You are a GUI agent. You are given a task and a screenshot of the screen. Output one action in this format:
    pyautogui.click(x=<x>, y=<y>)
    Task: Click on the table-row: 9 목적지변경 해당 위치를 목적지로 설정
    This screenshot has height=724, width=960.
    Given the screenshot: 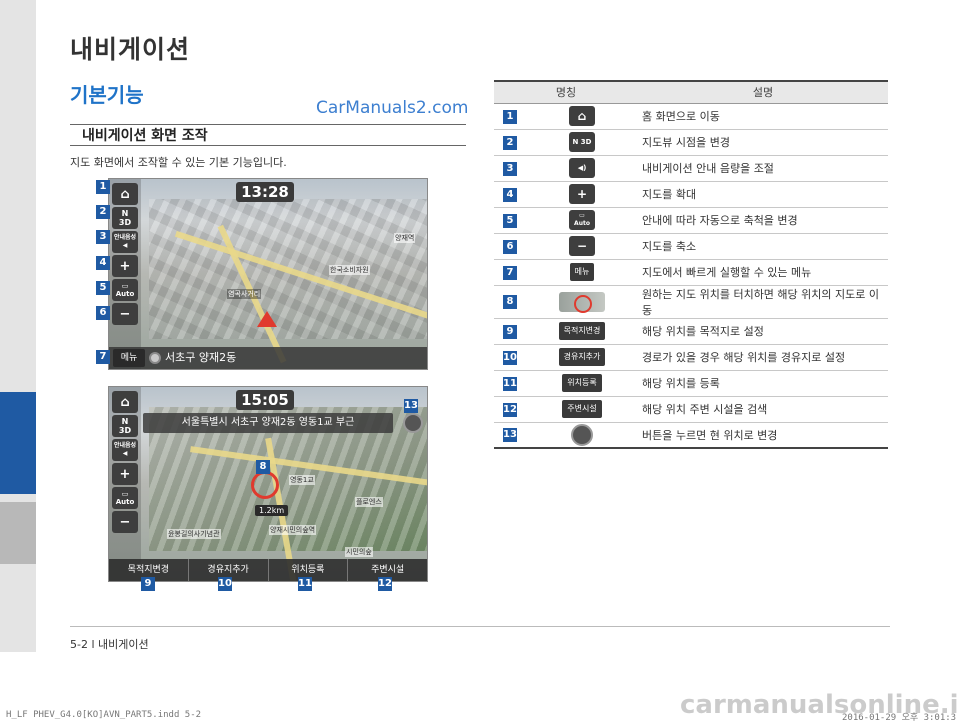 What is the action you would take?
    pyautogui.click(x=691, y=331)
    